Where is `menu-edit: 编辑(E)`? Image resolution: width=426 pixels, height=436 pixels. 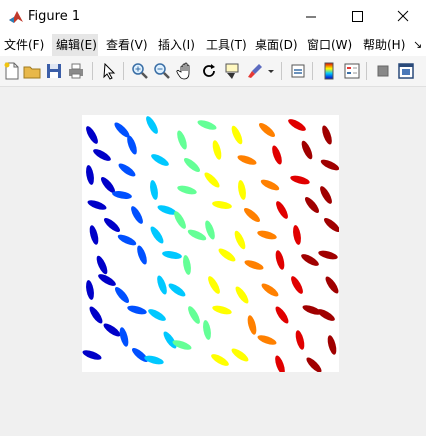 menu-edit: 编辑(E) is located at coordinates (75, 45).